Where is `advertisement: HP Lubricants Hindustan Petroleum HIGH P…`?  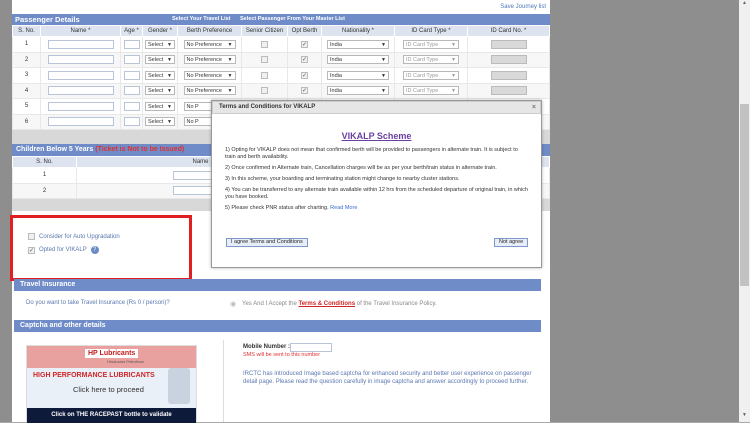
advertisement: HP Lubricants Hindustan Petroleum HIGH P… is located at coordinates (111, 384).